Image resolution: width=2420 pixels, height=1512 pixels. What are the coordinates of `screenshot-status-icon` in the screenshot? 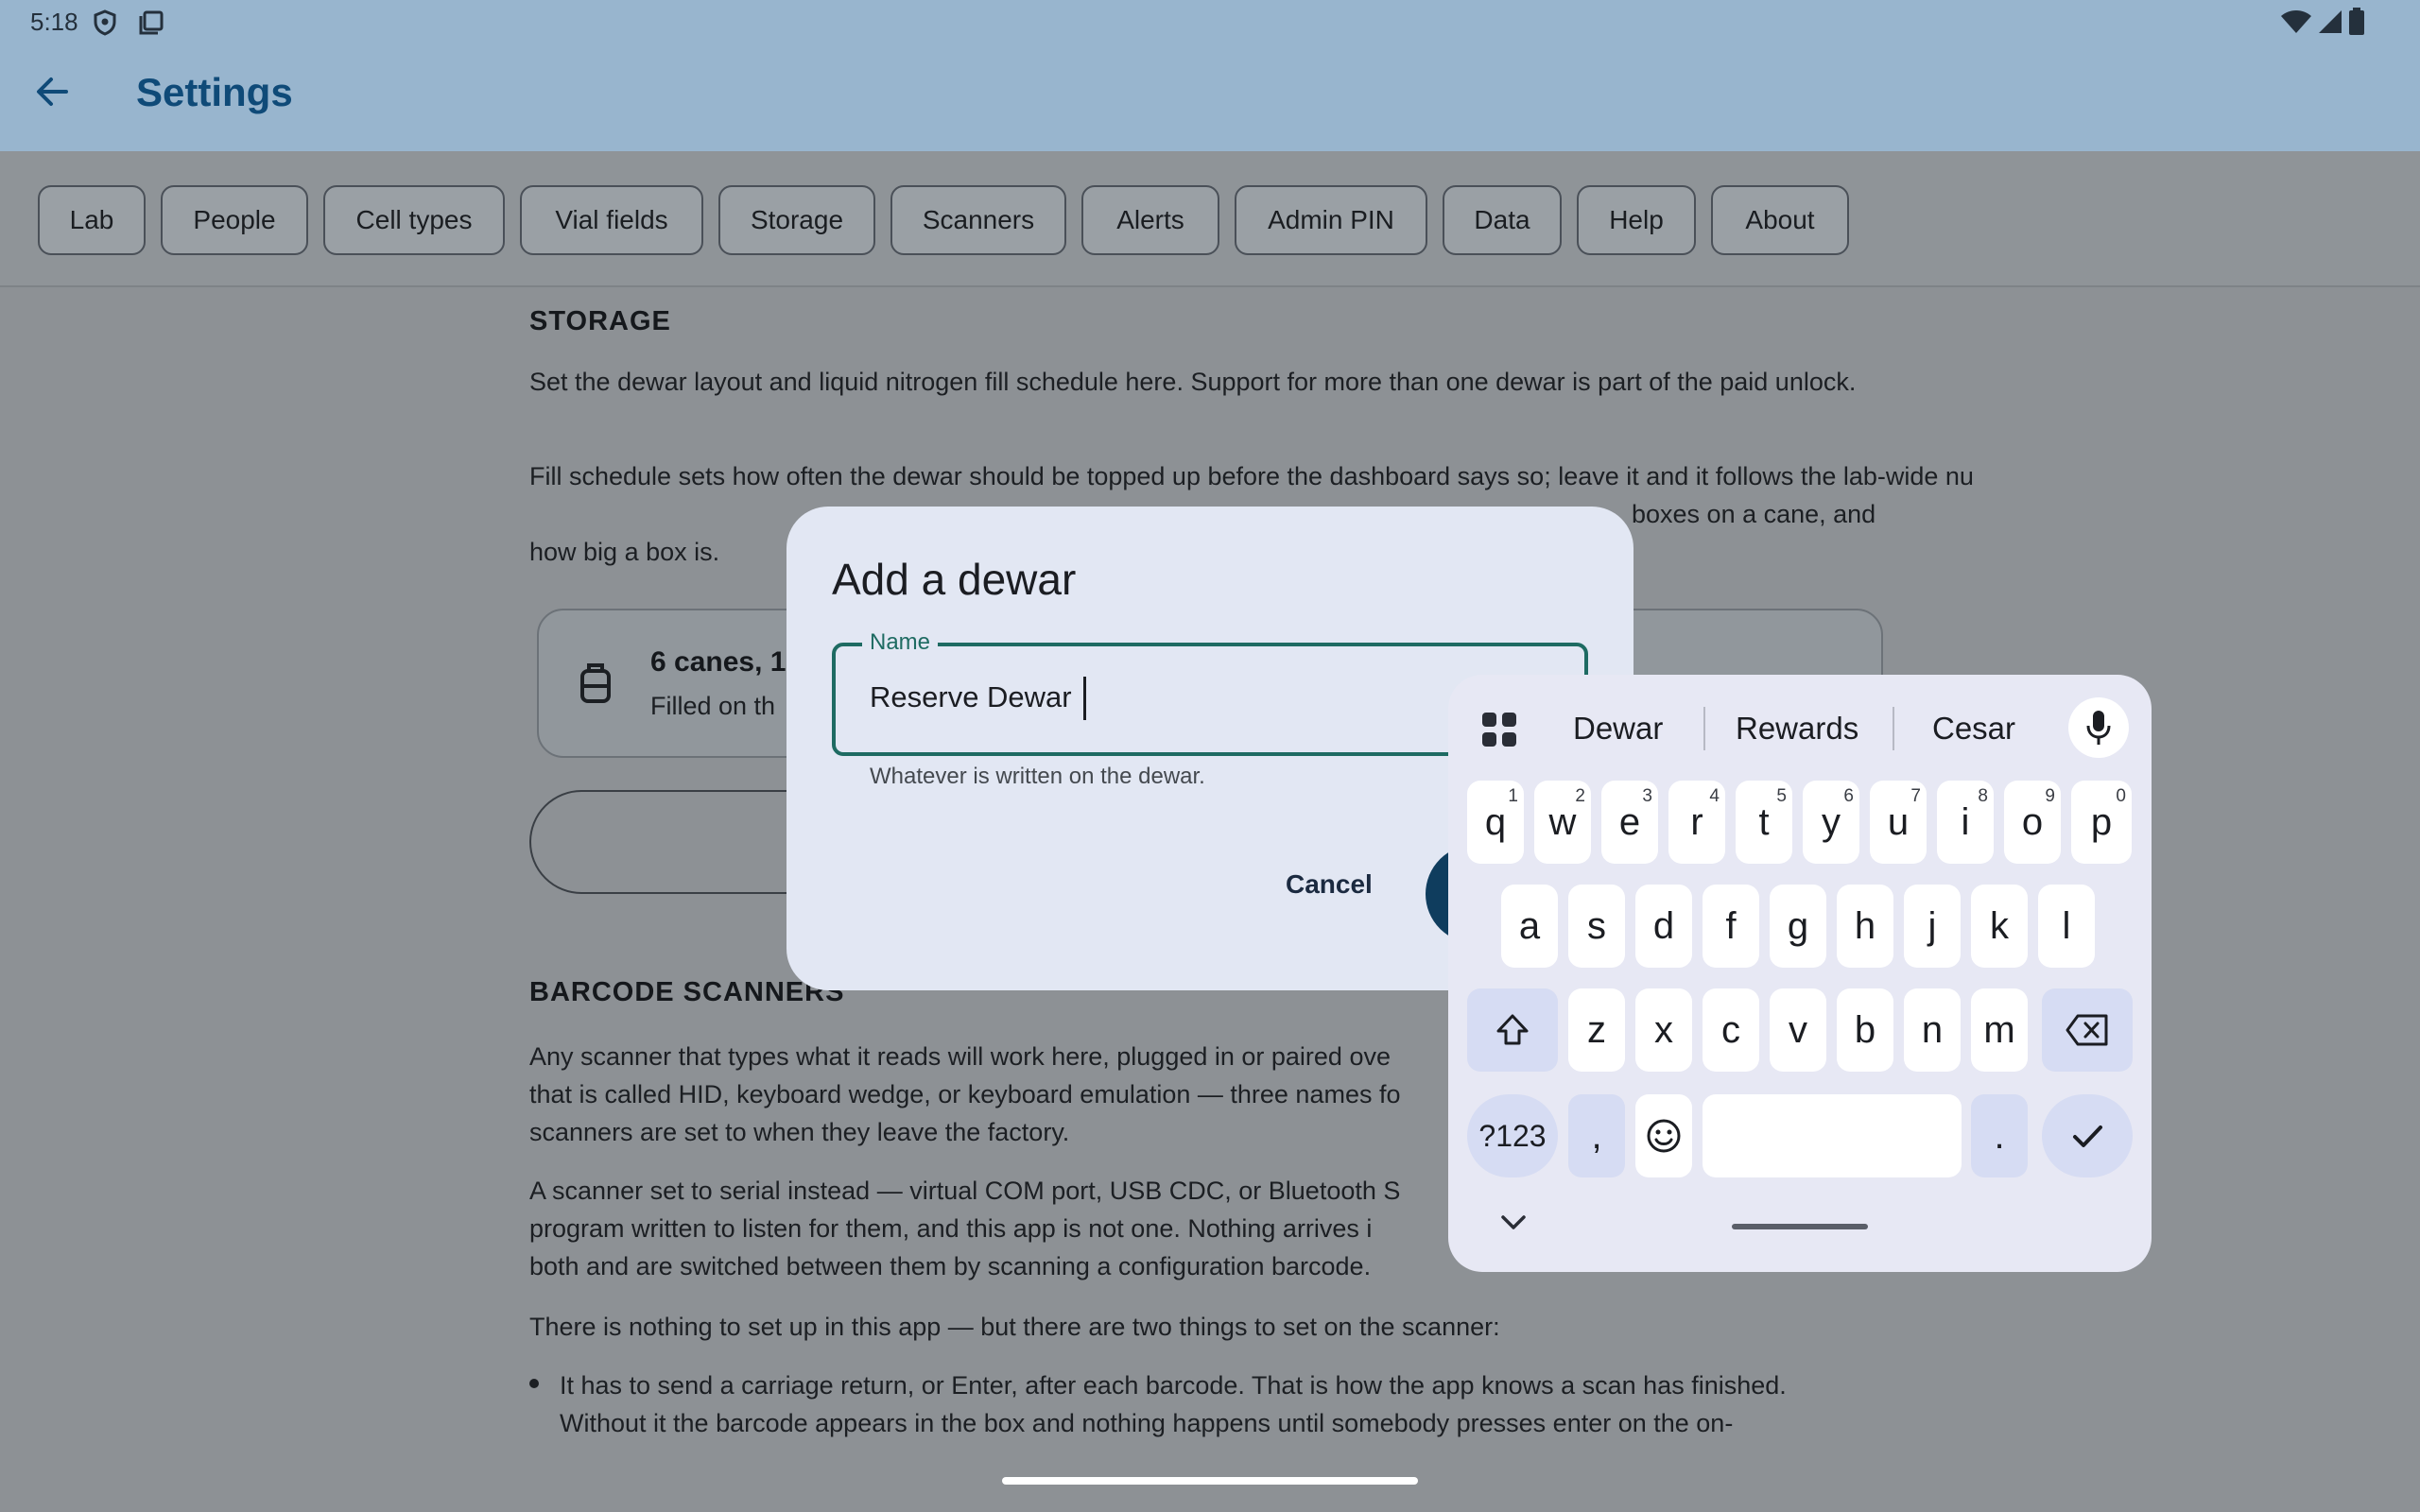 It's located at (151, 22).